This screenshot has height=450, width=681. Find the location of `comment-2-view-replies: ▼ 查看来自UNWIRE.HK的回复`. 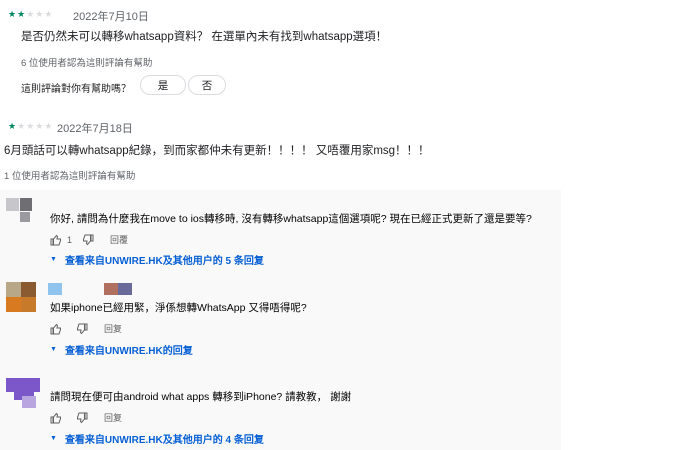

comment-2-view-replies: ▼ 查看来自UNWIRE.HK的回复 is located at coordinates (121, 349).